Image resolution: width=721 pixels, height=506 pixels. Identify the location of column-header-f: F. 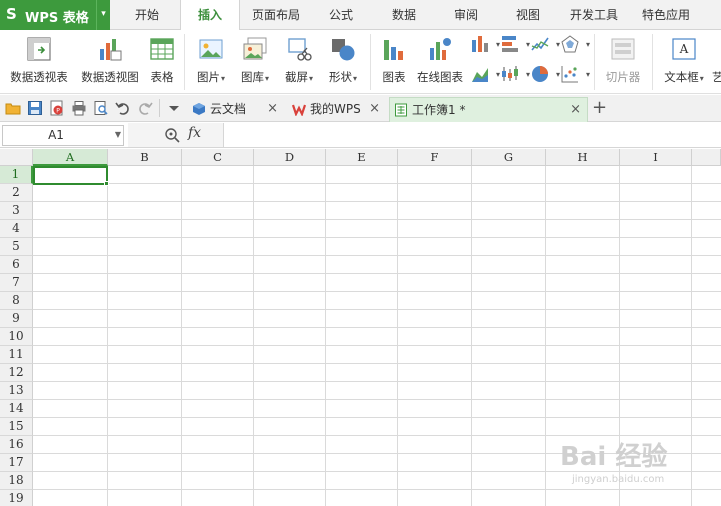
(435, 157).